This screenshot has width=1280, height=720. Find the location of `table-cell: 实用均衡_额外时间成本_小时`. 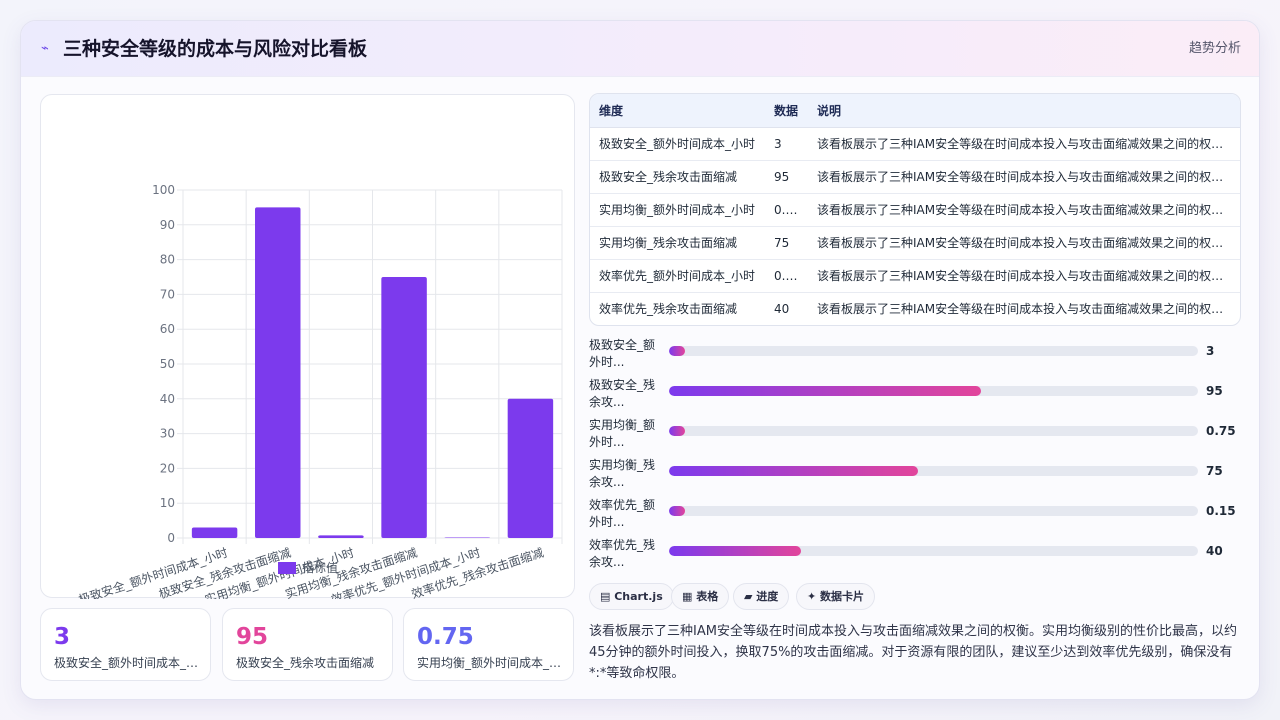

table-cell: 实用均衡_额外时间成本_小时 is located at coordinates (677, 210).